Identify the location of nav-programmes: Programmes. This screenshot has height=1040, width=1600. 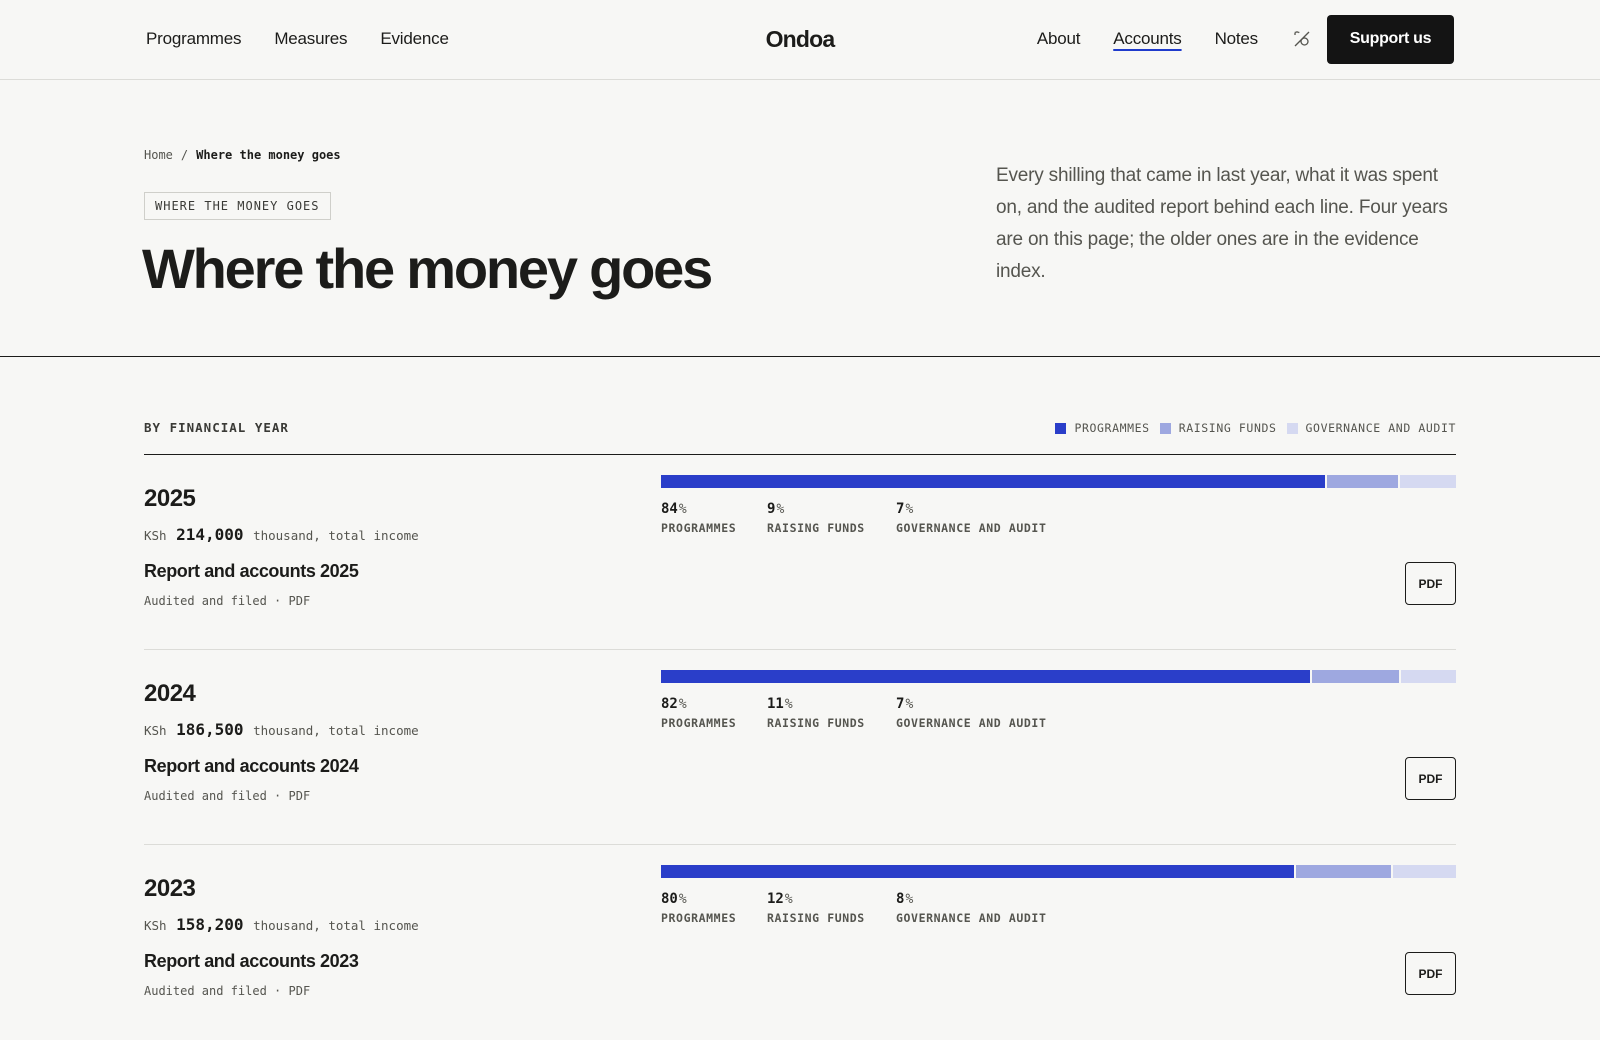
(194, 39).